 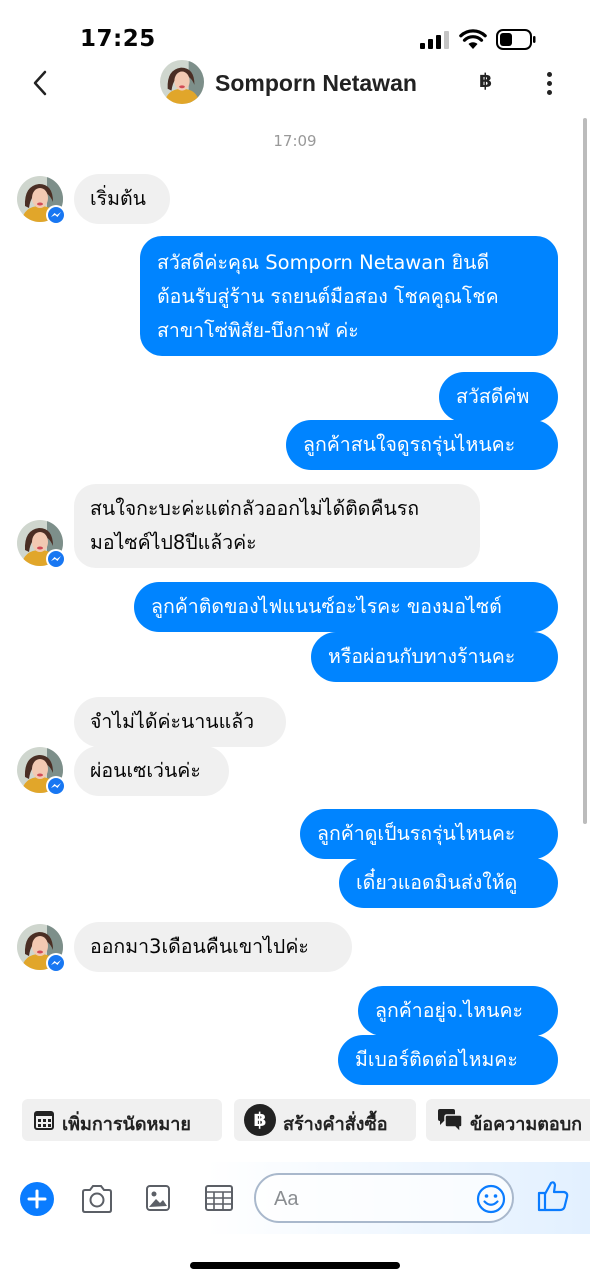 I want to click on plus-icon, so click(x=37, y=1199).